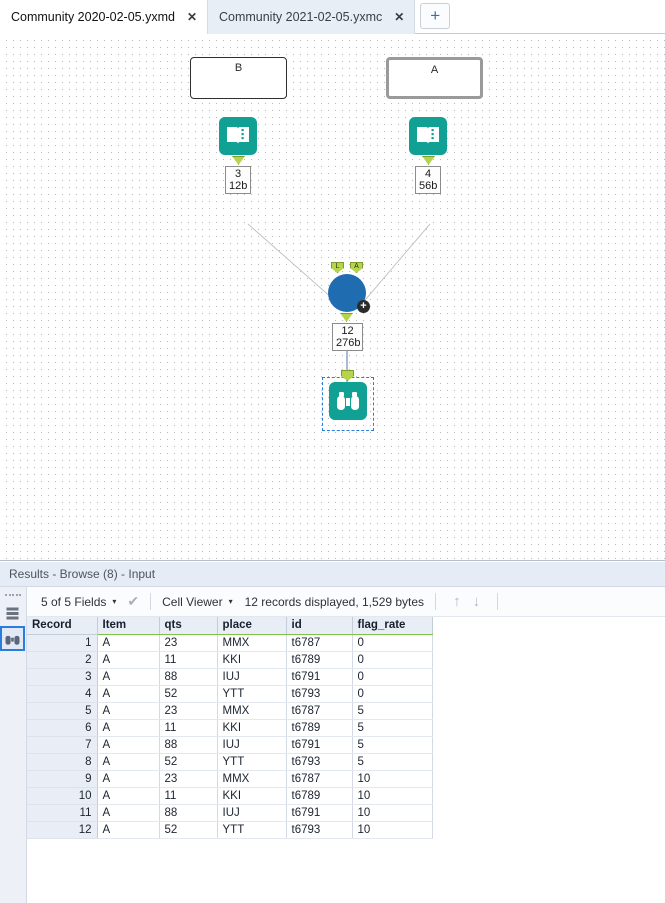  I want to click on input-tool-a: 4 56b, so click(428, 155).